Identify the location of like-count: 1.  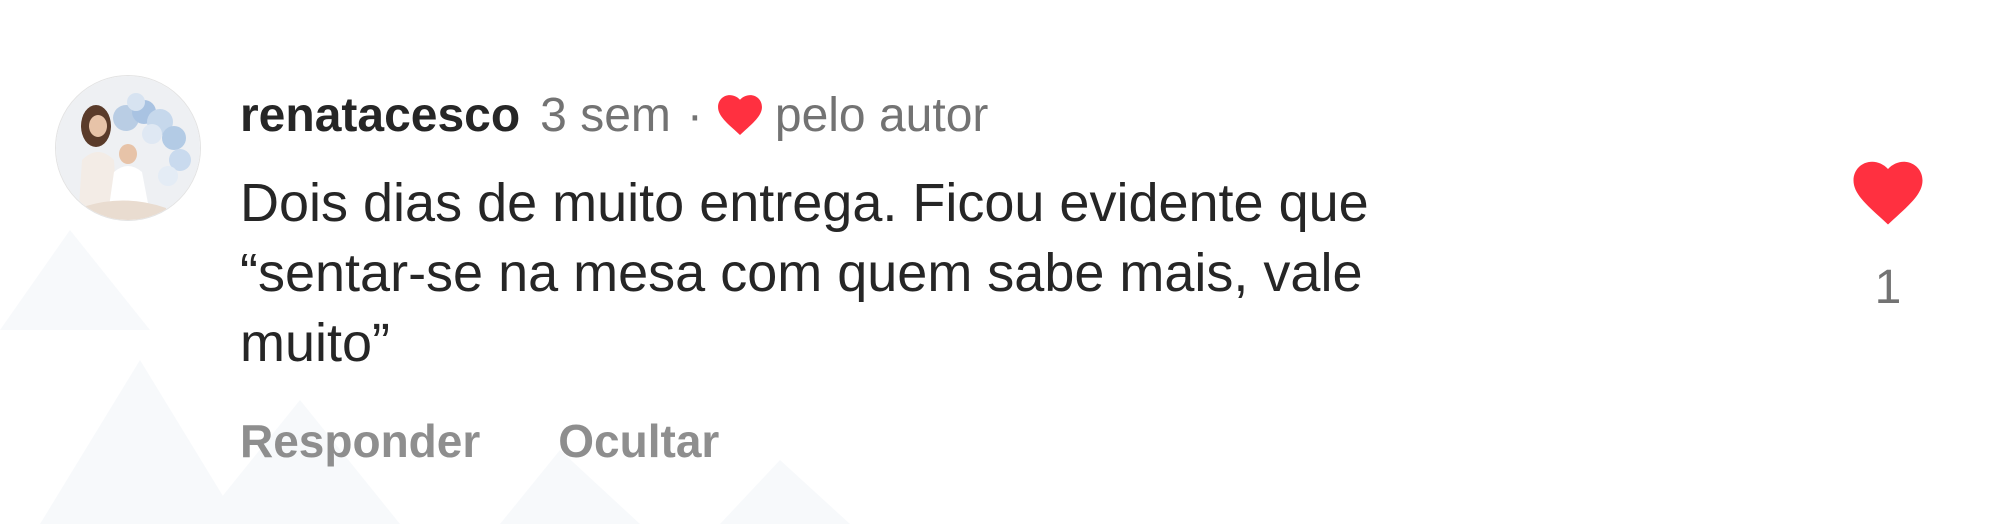
(1888, 287).